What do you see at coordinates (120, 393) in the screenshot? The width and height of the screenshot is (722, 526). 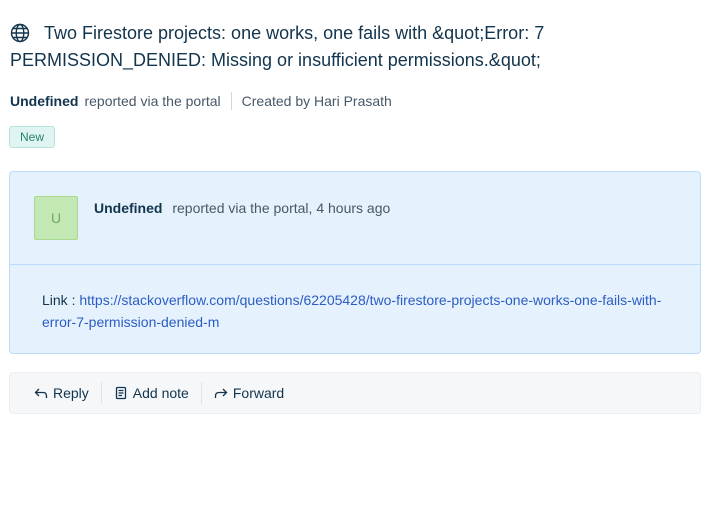 I see `note-icon` at bounding box center [120, 393].